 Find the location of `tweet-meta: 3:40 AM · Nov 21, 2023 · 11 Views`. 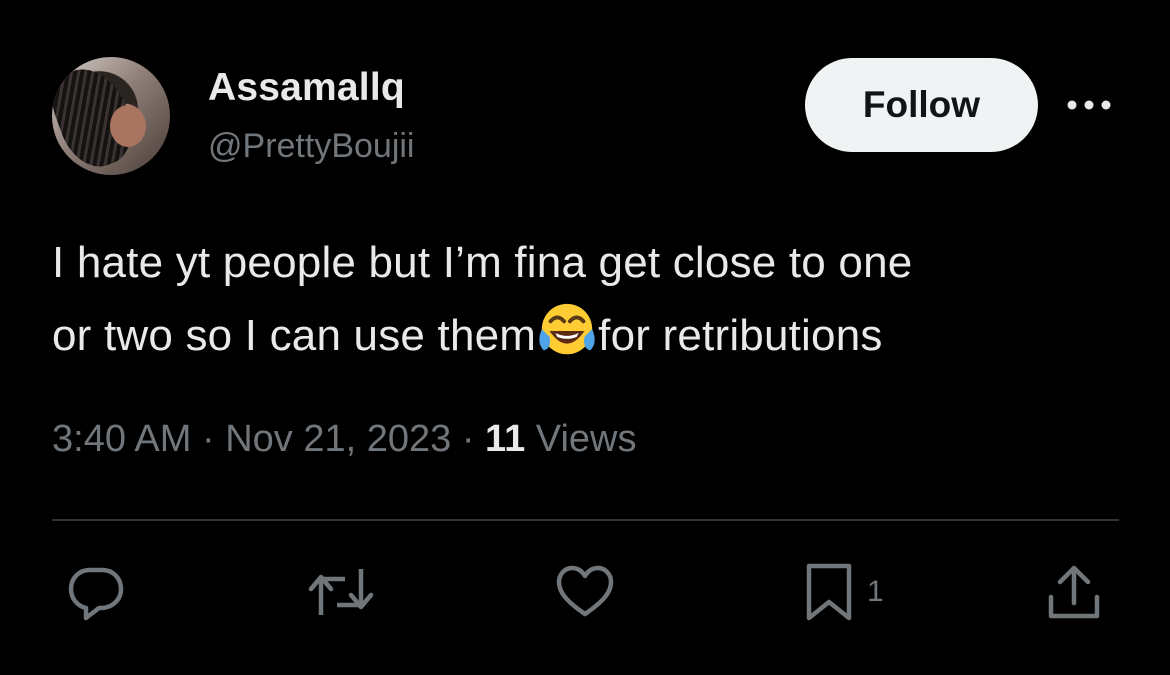

tweet-meta: 3:40 AM · Nov 21, 2023 · 11 Views is located at coordinates (344, 439).